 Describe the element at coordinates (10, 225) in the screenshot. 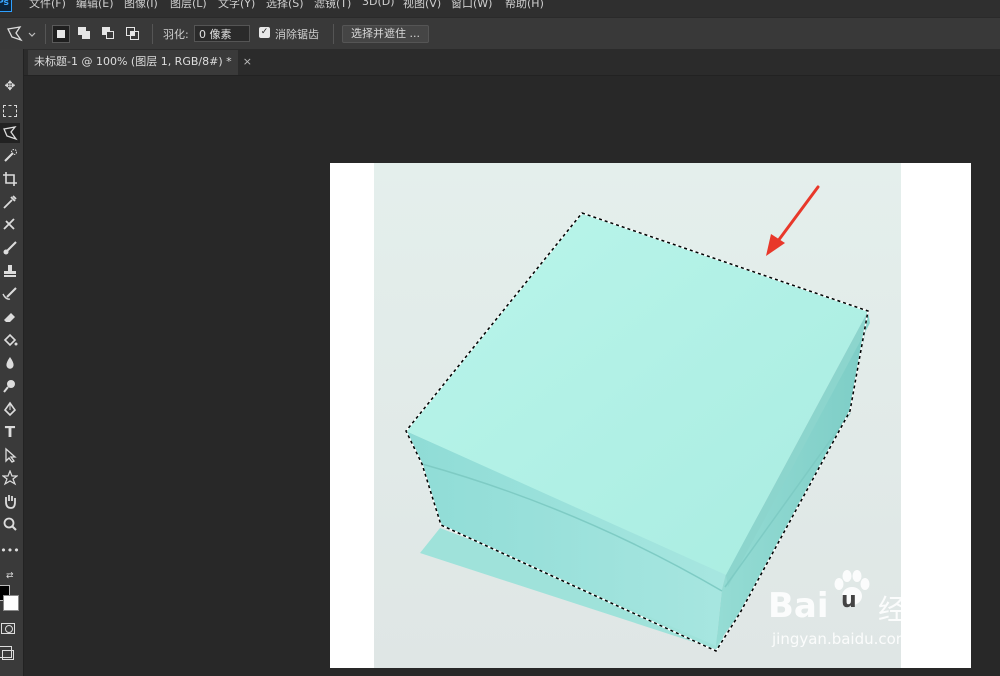

I see `healing-brush-icon` at that location.